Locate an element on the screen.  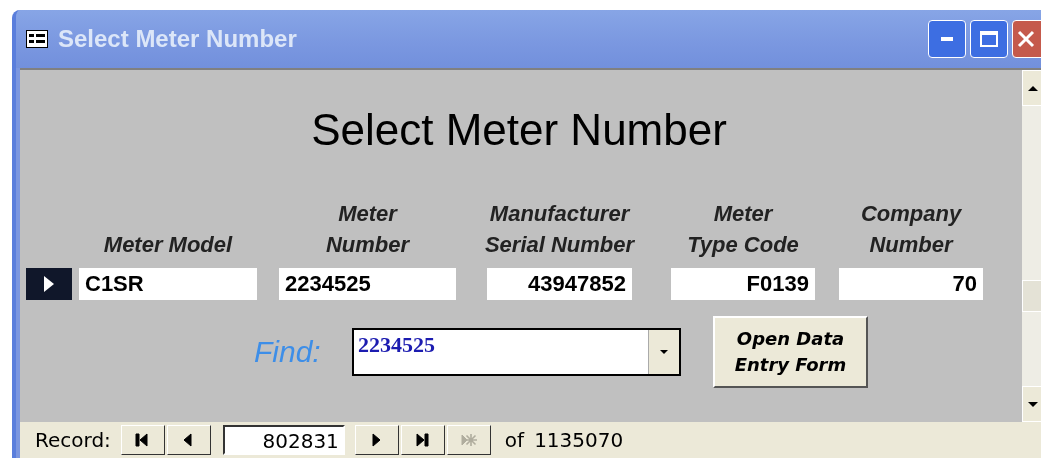
field-label: Manufacturer Serial Number is located at coordinates (559, 229).